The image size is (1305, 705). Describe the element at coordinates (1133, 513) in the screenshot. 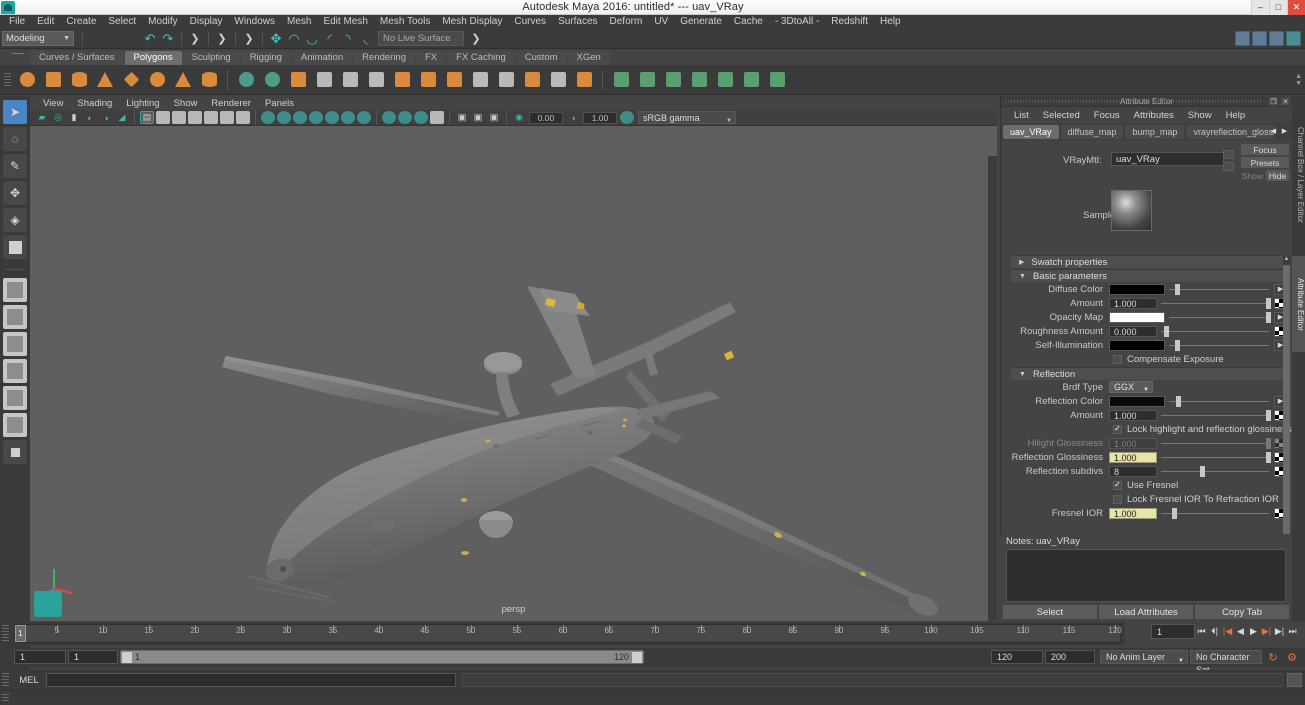

I see `attribute-value-field: 1.000` at that location.